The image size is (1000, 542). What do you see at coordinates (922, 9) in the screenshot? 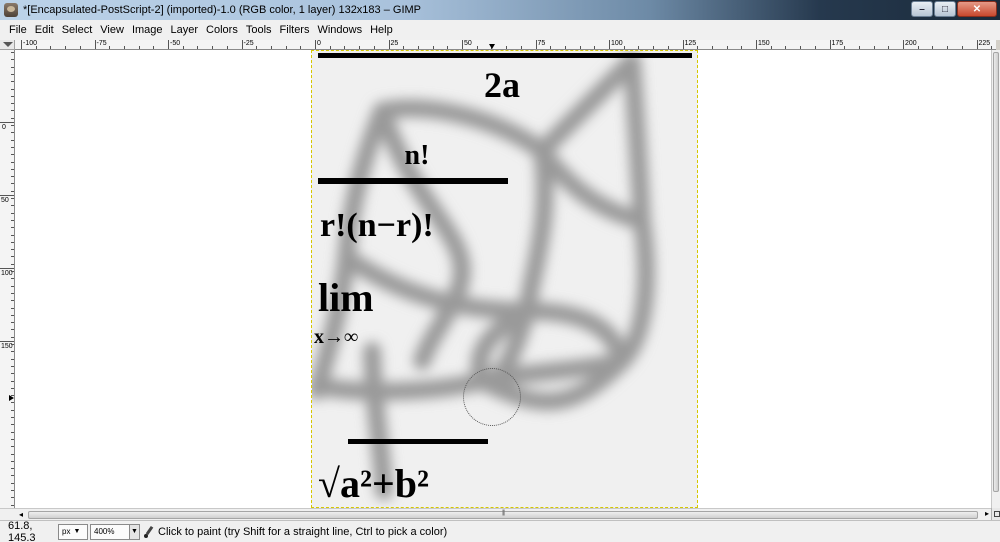
I see `minimize-button: –` at bounding box center [922, 9].